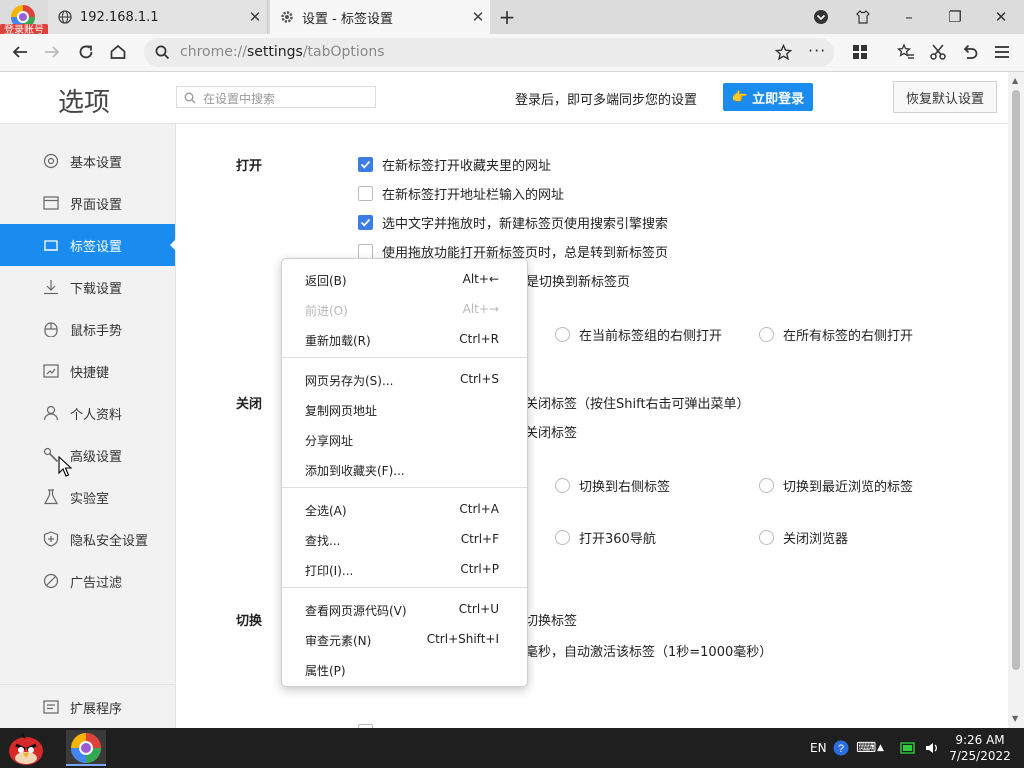  I want to click on ctx-reload: 重新加载(R) Ctrl+R, so click(404, 339).